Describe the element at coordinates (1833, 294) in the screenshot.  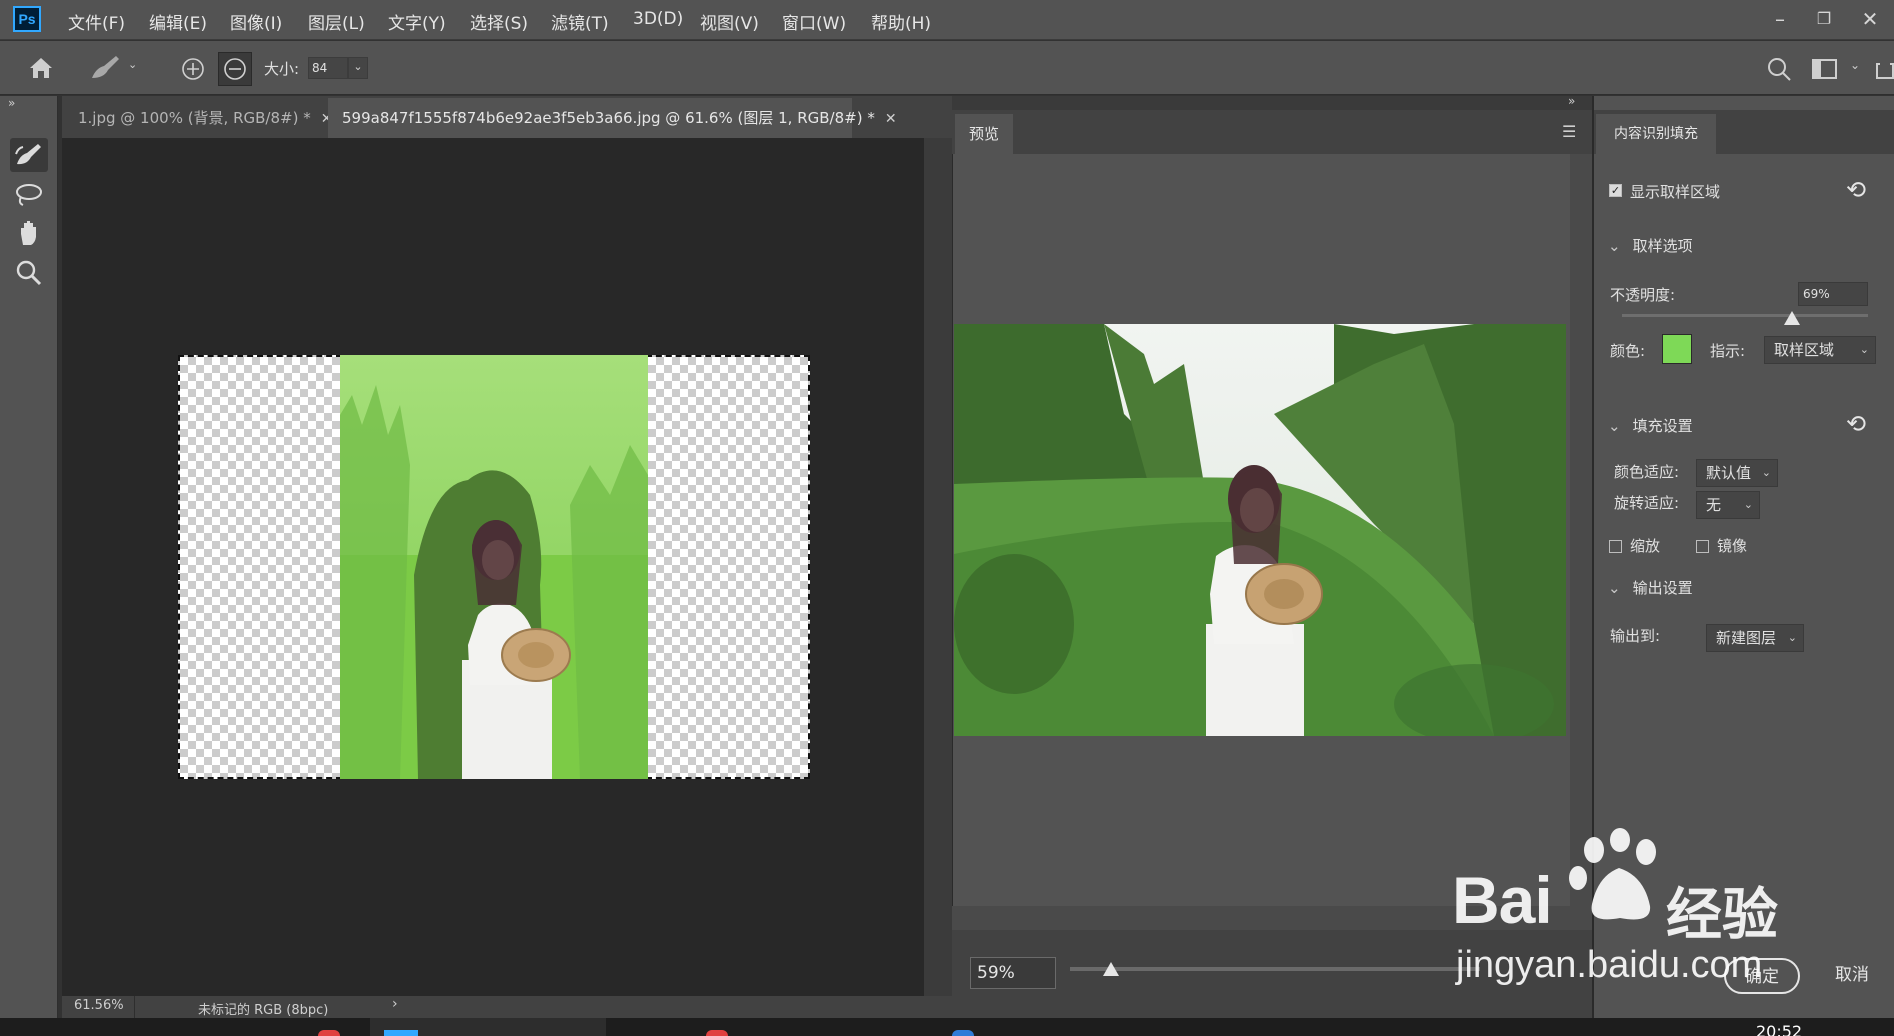
I see `opacity-input: 69%` at that location.